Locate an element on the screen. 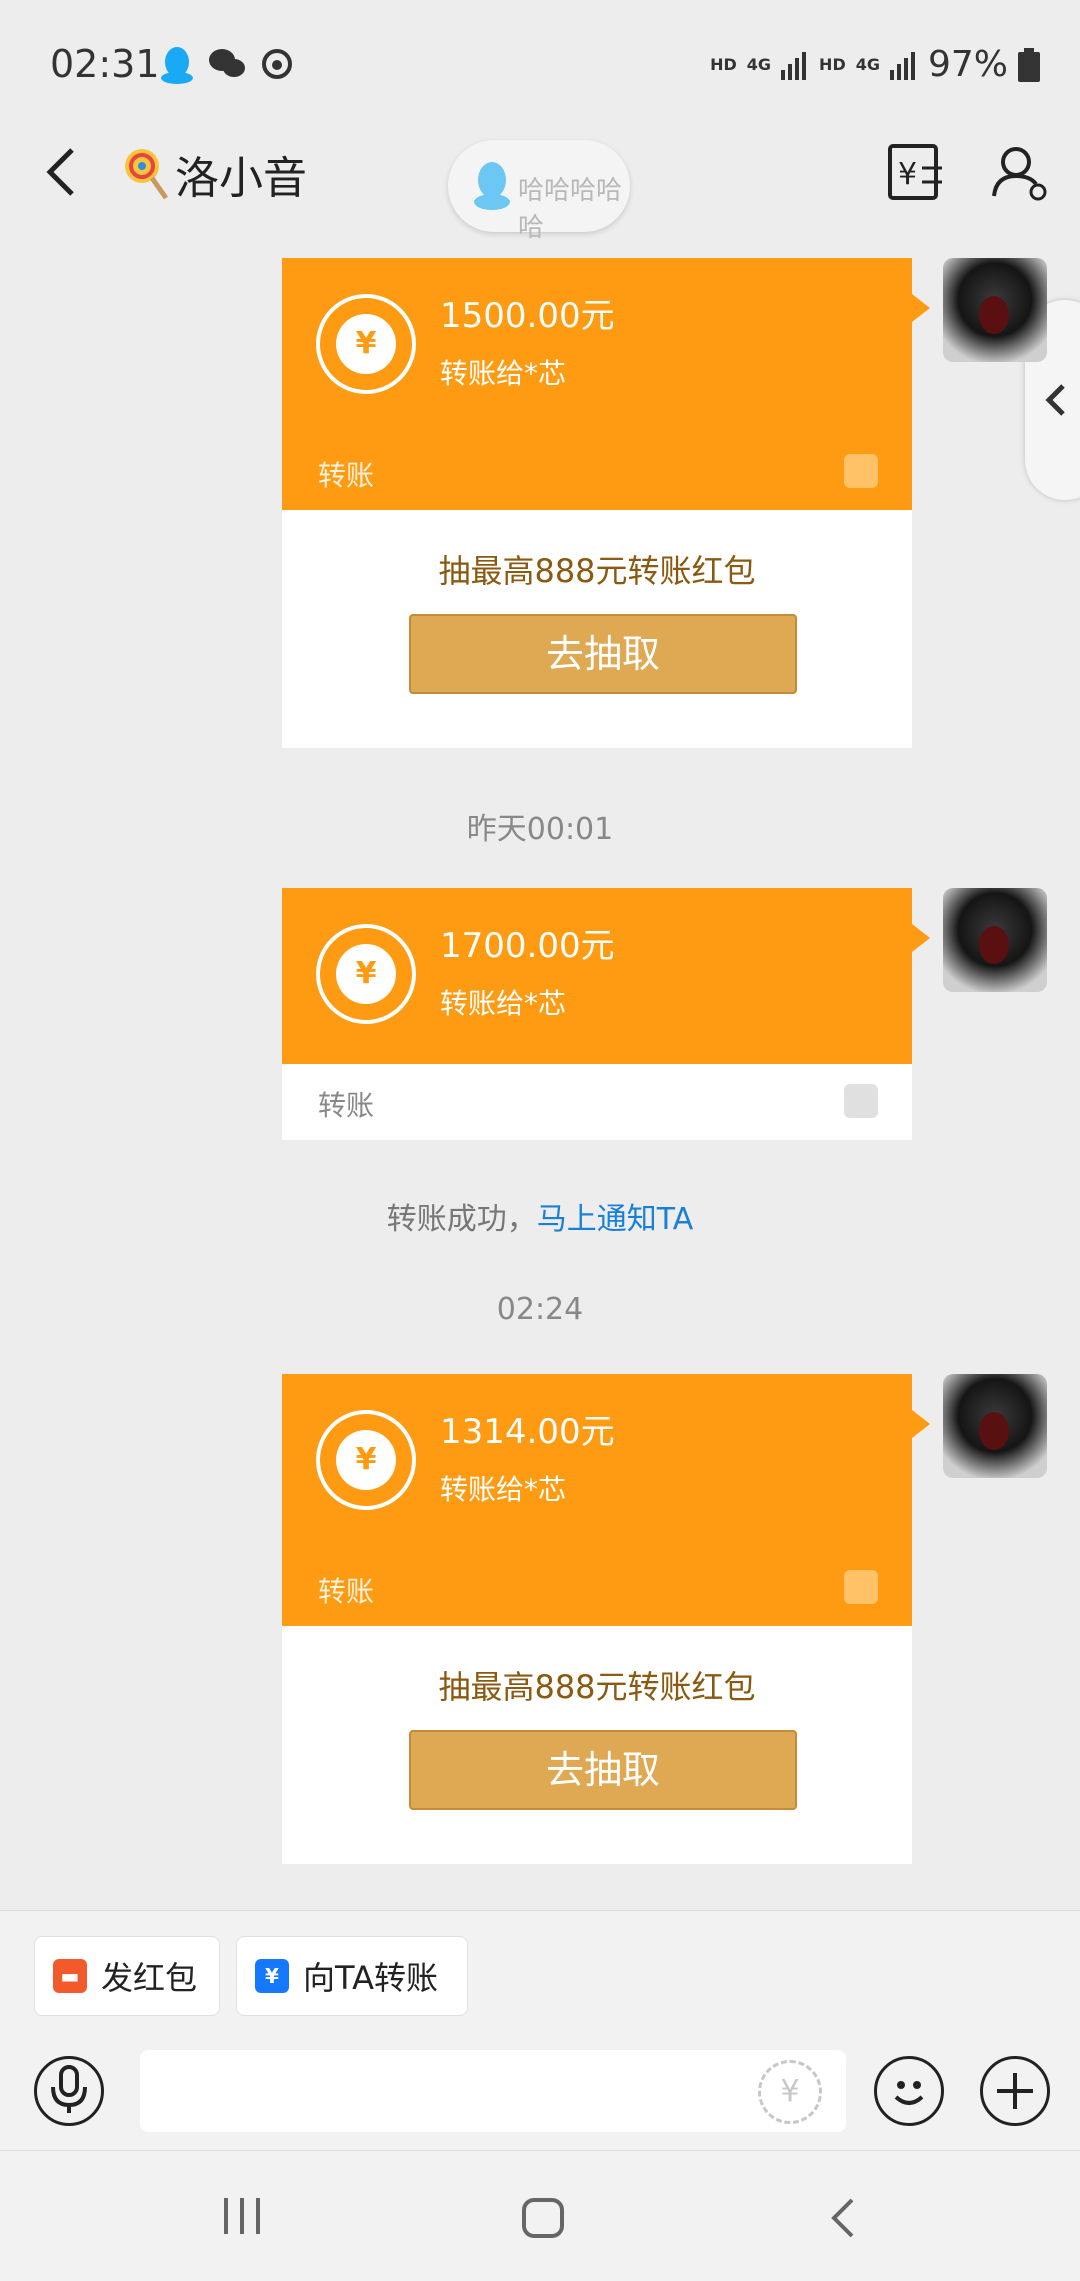 This screenshot has height=2281, width=1080. profile-icon is located at coordinates (1019, 174).